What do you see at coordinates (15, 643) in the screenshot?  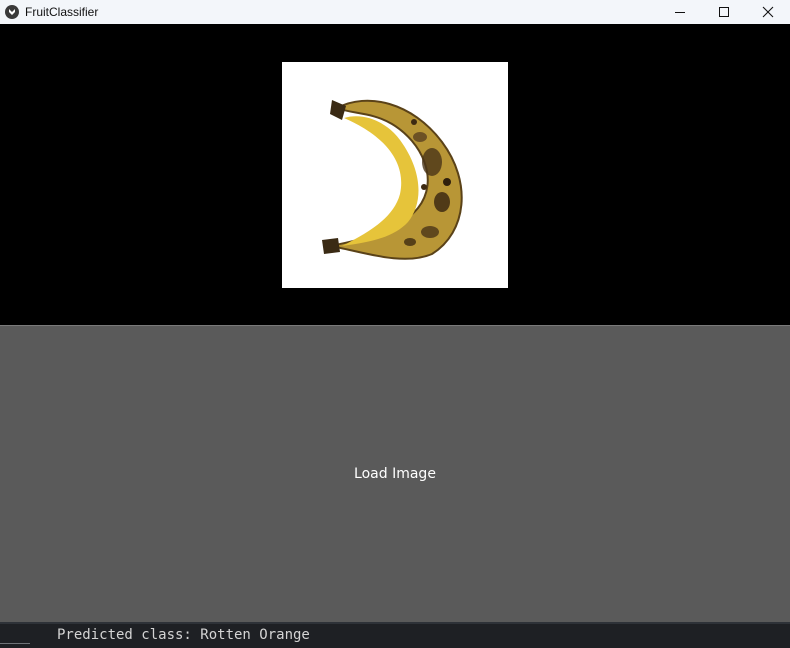 I see `status-accent` at bounding box center [15, 643].